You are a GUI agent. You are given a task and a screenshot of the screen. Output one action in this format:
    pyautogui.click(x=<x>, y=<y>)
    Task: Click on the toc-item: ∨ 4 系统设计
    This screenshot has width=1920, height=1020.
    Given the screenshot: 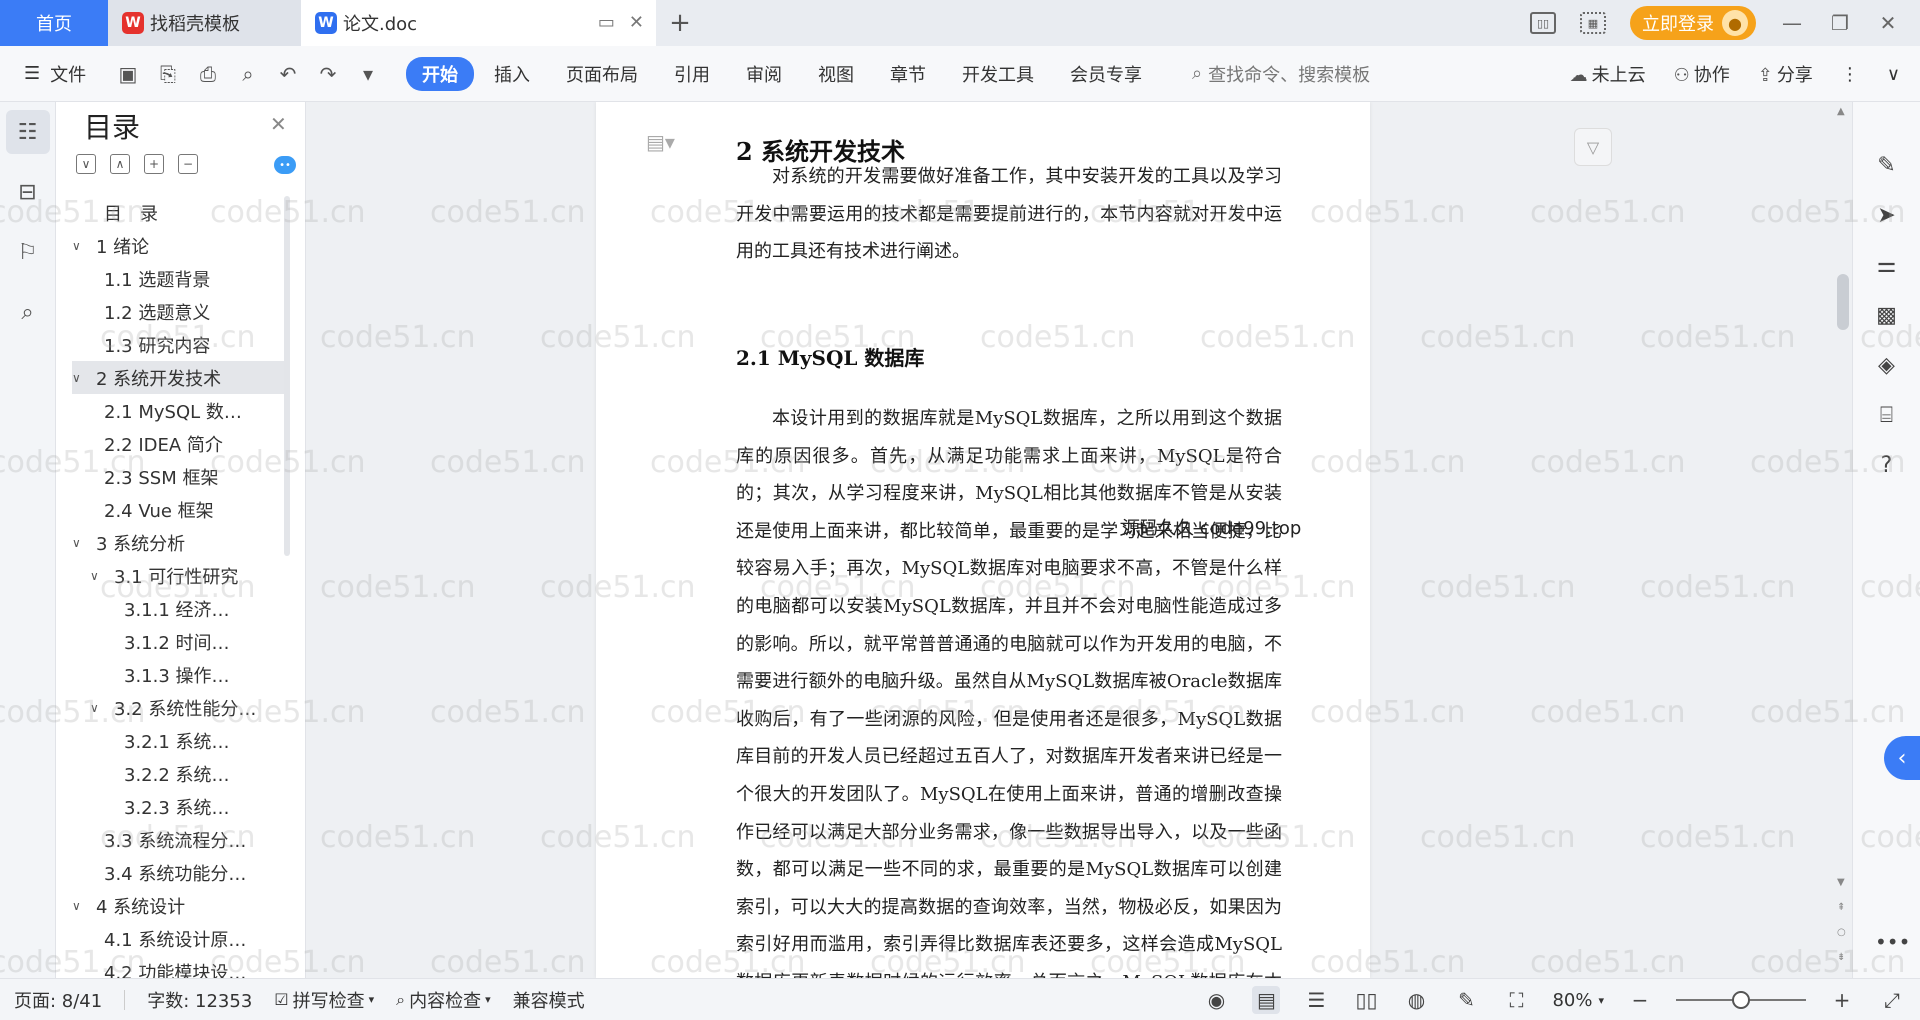 What is the action you would take?
    pyautogui.click(x=178, y=905)
    